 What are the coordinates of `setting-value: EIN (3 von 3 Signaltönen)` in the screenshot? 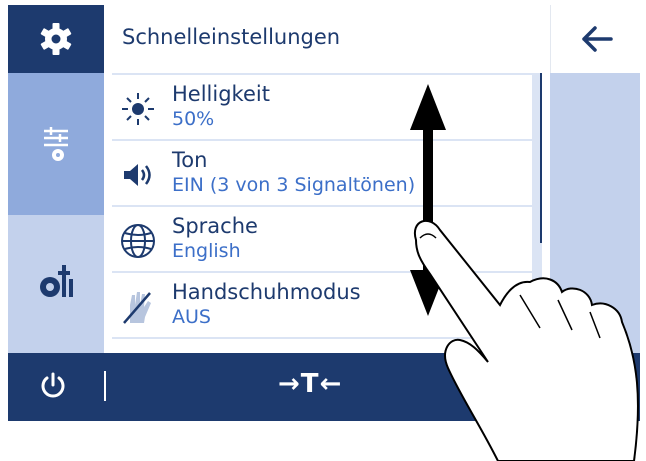 It's located at (294, 185).